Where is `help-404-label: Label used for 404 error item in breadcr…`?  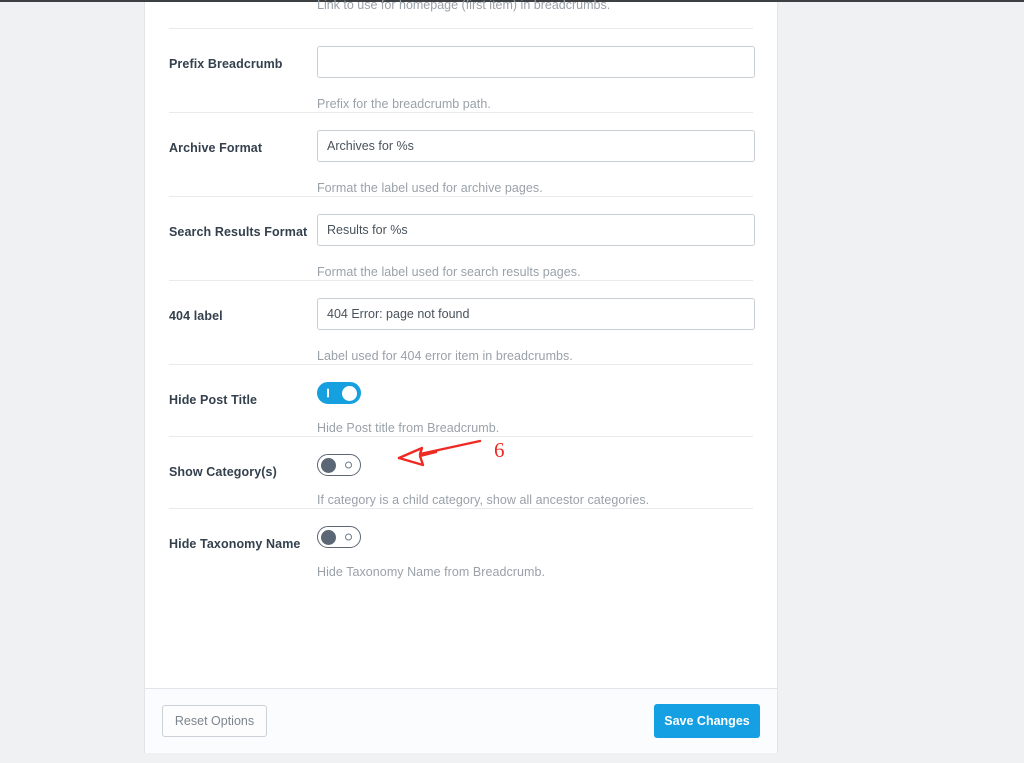
help-404-label: Label used for 404 error item in breadcr… is located at coordinates (445, 356).